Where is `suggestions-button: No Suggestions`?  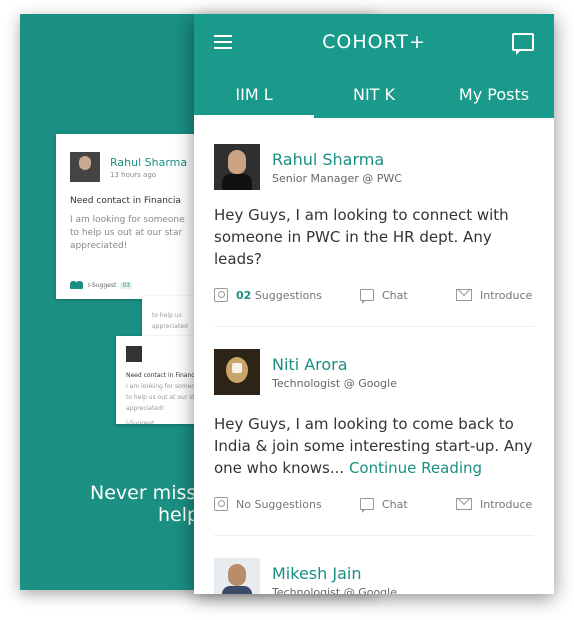
suggestions-button: No Suggestions is located at coordinates (287, 504).